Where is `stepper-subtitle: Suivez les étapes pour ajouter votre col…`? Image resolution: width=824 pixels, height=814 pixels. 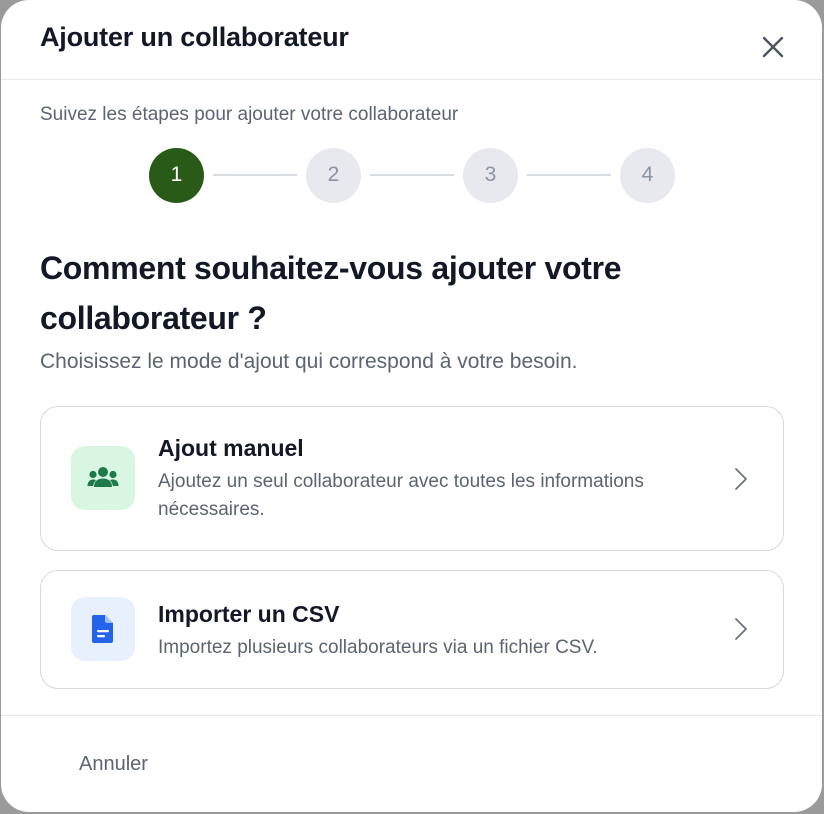 stepper-subtitle: Suivez les étapes pour ajouter votre col… is located at coordinates (249, 114).